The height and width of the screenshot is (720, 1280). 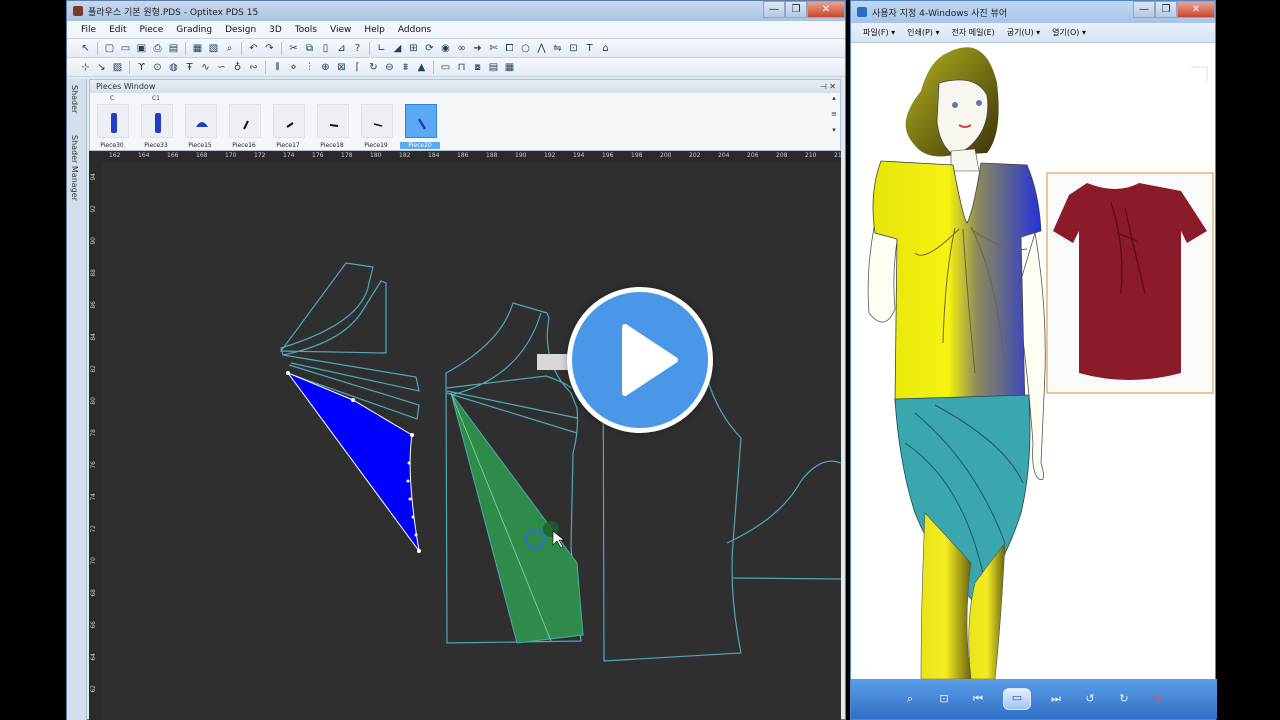 I want to click on layer-icon: ▭, so click(x=445, y=67).